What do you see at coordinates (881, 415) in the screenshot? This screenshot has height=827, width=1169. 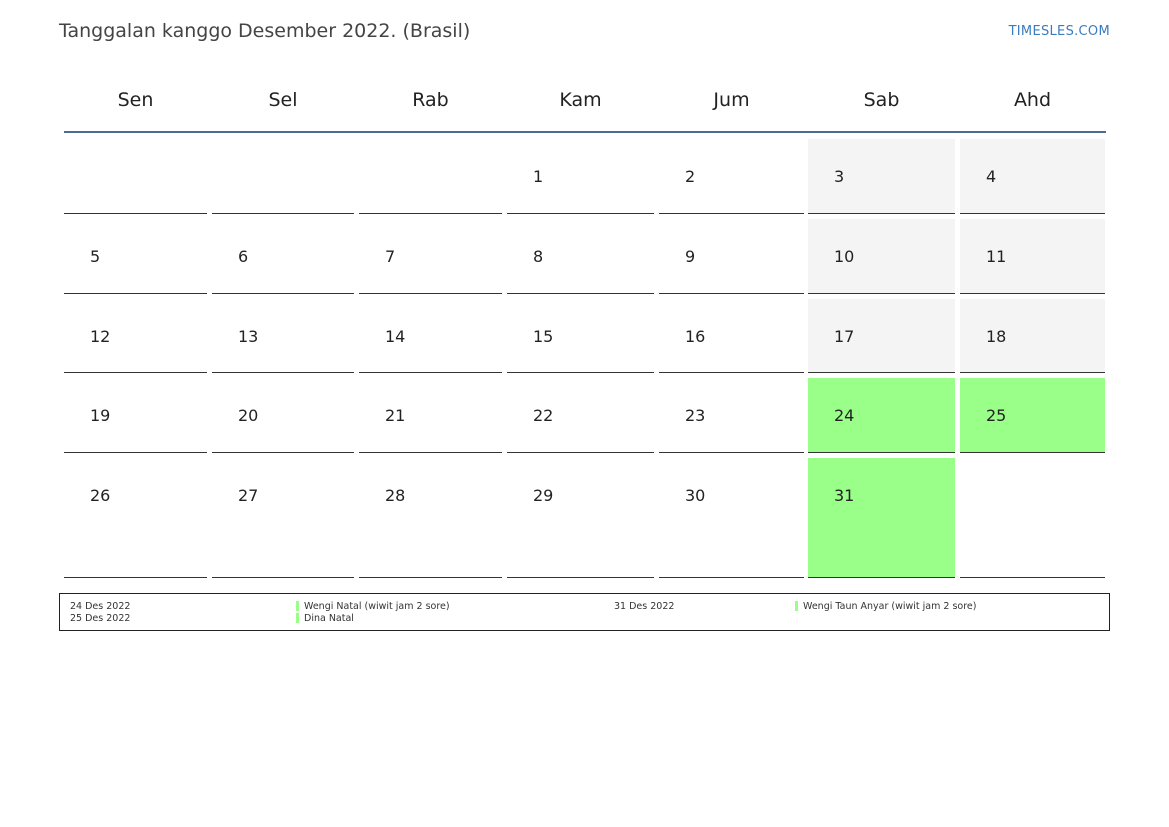 I see `day-cell: 24` at bounding box center [881, 415].